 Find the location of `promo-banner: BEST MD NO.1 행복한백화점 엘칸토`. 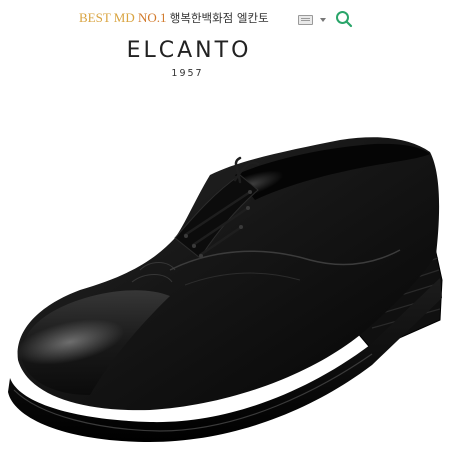

promo-banner: BEST MD NO.1 행복한백화점 엘칸토 is located at coordinates (174, 18).